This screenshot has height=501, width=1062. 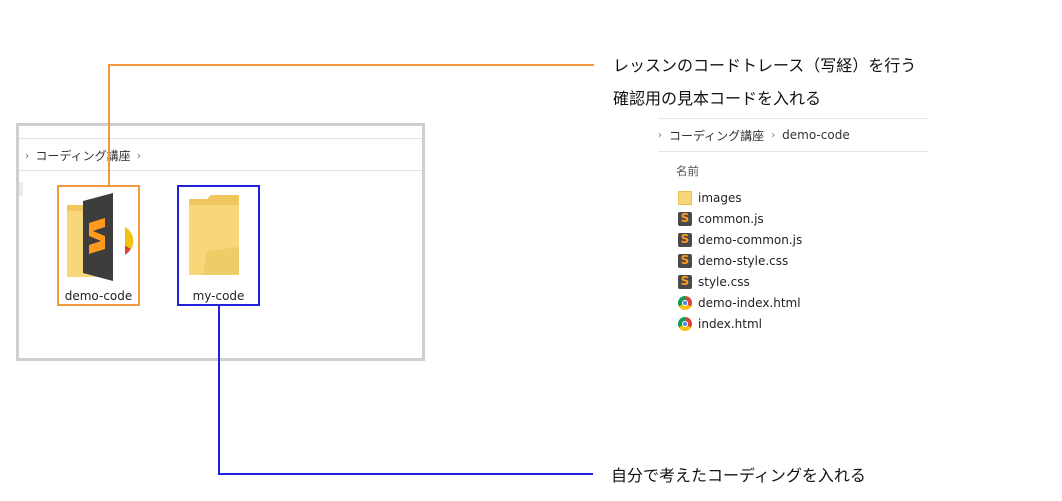 I want to click on folder-sublime-icon, so click(x=100, y=237).